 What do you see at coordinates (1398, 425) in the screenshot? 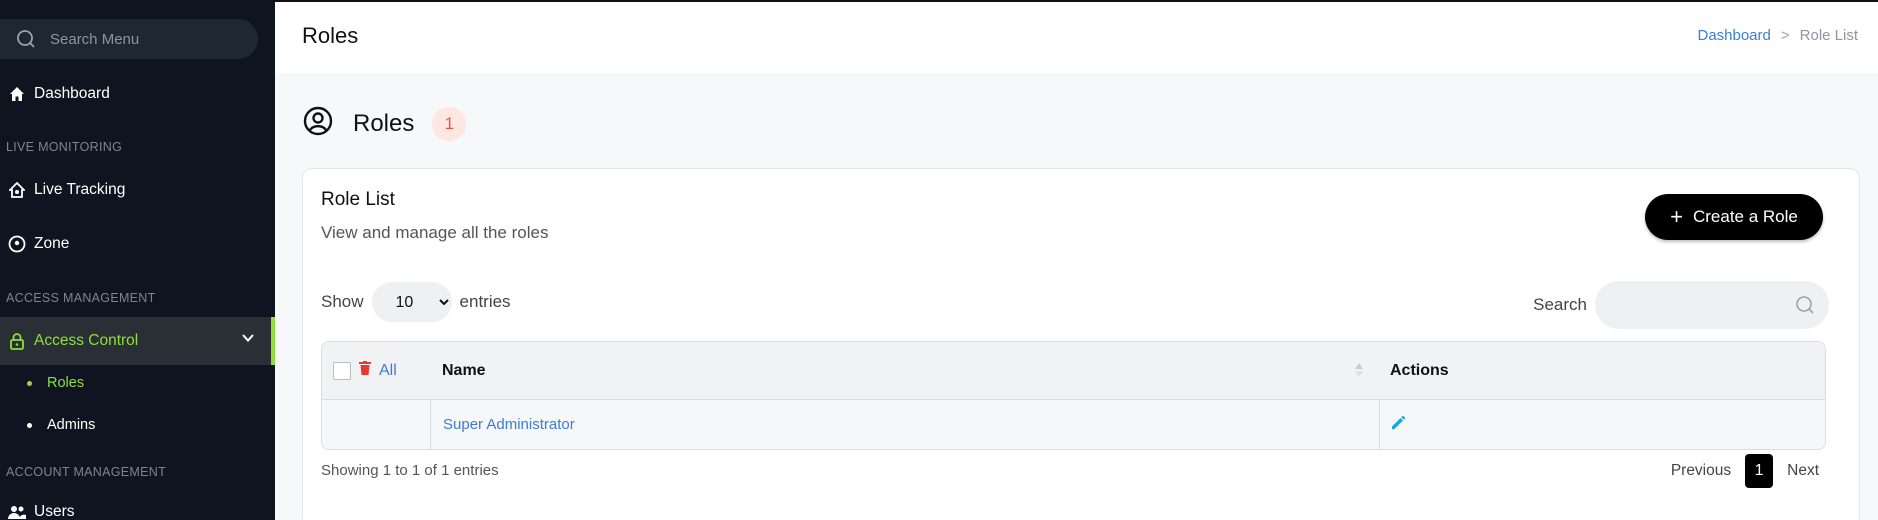
I see `edit-pencil-icon` at bounding box center [1398, 425].